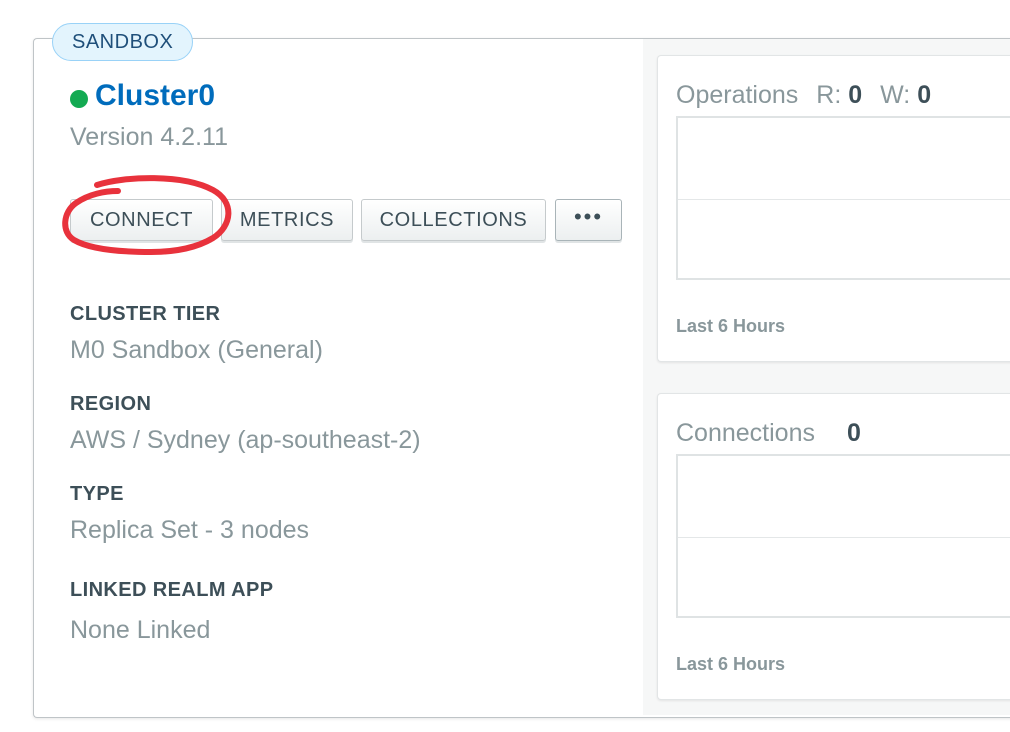 The height and width of the screenshot is (732, 1010). Describe the element at coordinates (731, 664) in the screenshot. I see `connections-time-range: Last 6 Hours` at that location.